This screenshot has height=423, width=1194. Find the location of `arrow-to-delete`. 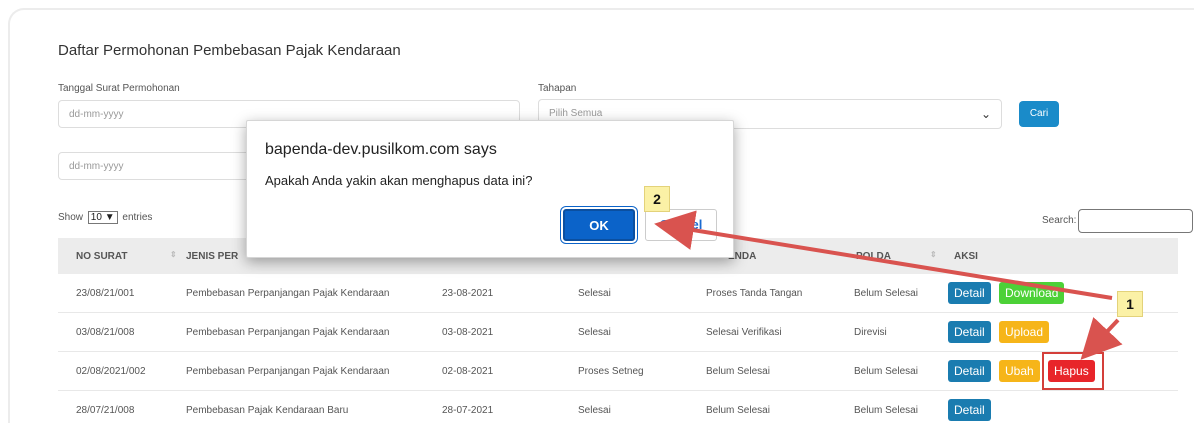

arrow-to-delete is located at coordinates (1101, 338).